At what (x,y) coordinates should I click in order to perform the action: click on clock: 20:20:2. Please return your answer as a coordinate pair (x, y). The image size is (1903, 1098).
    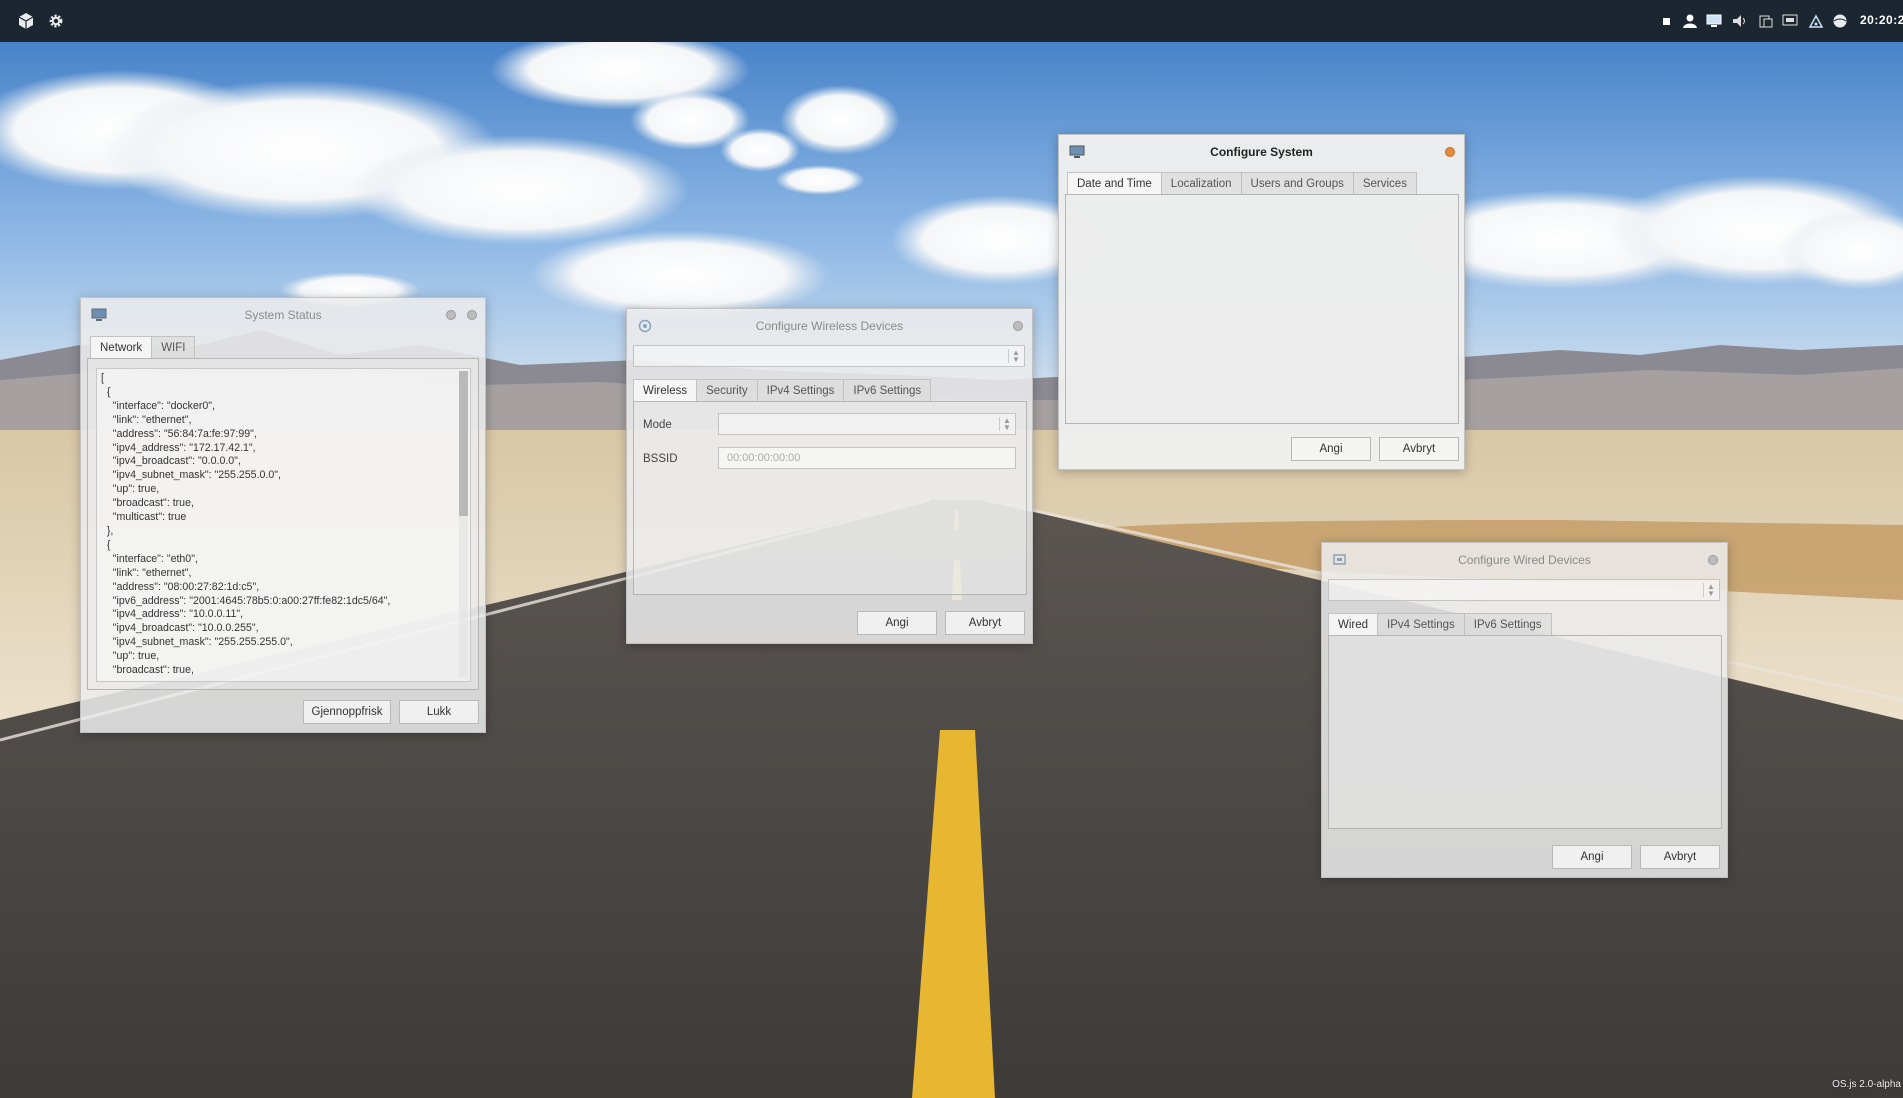
    Looking at the image, I should click on (1881, 20).